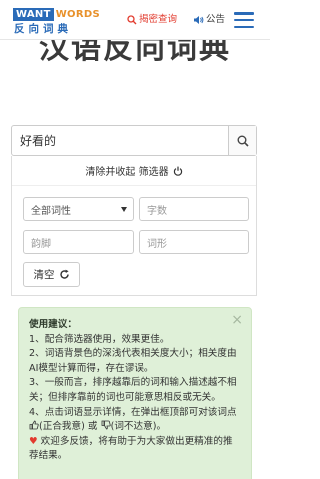 Image resolution: width=320 pixels, height=479 pixels. I want to click on nav-hidden-query-label: 揭密查询, so click(158, 19).